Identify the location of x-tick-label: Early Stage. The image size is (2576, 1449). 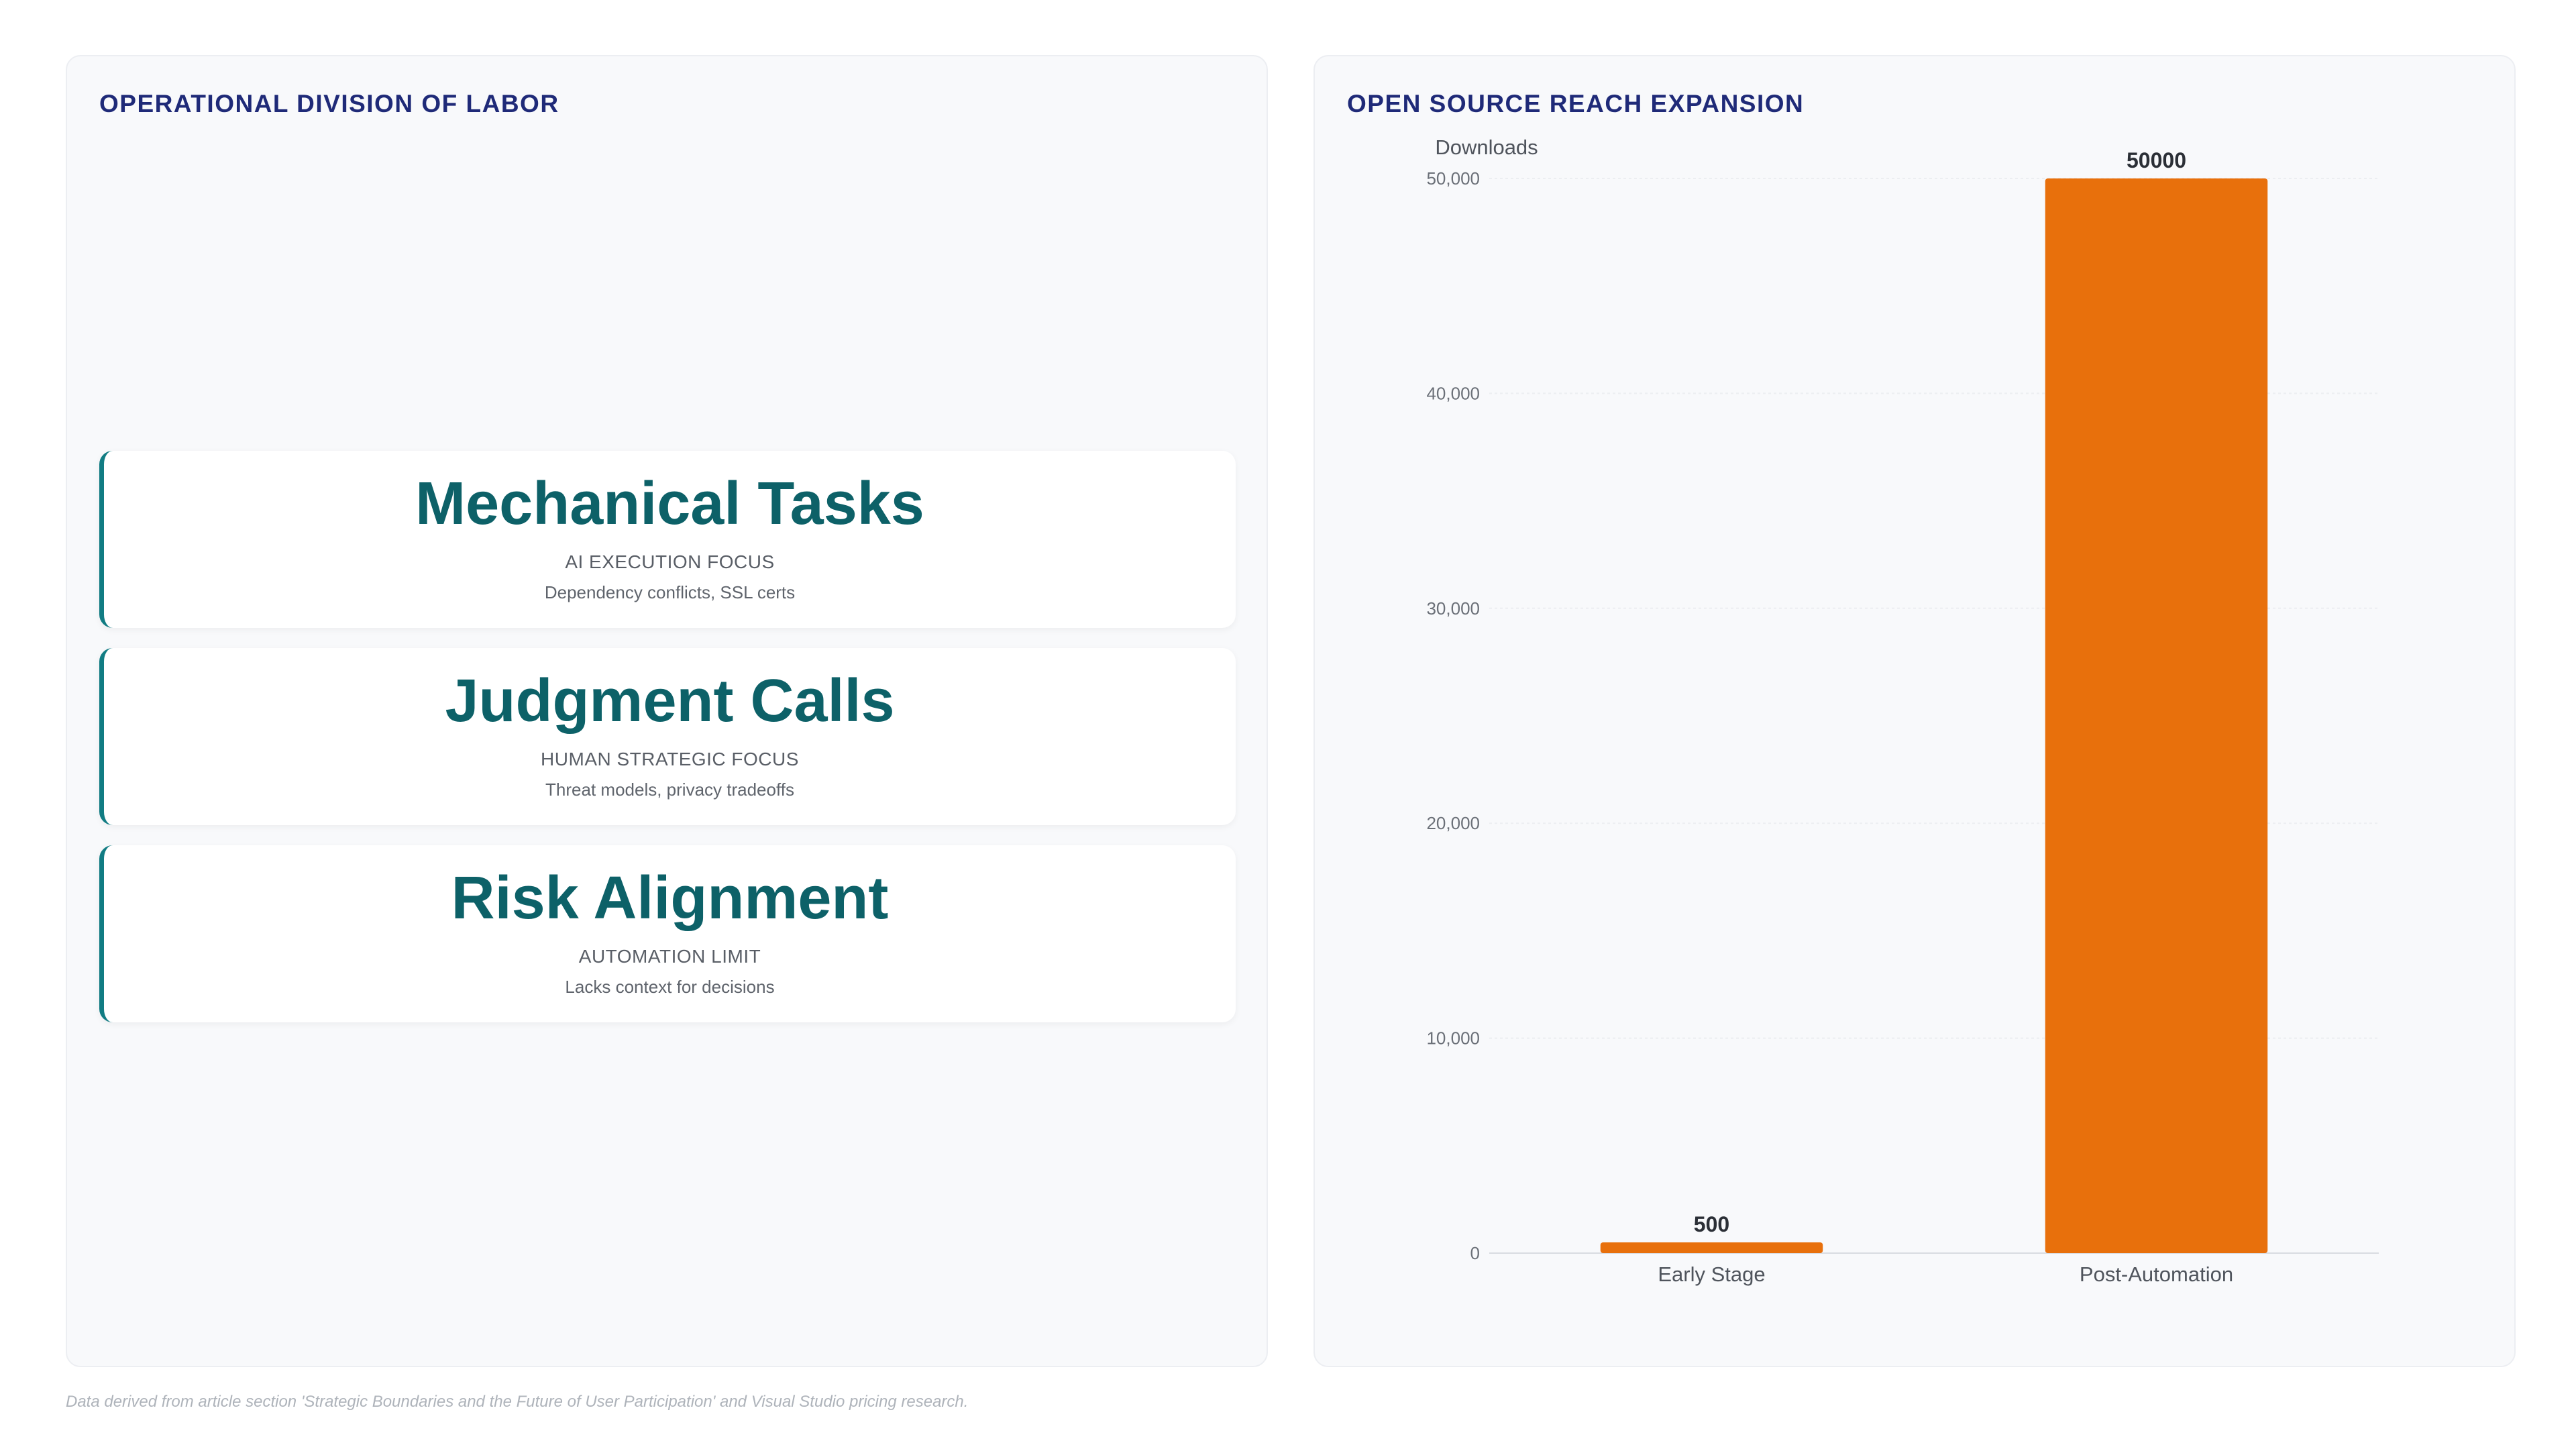
(1711, 1274).